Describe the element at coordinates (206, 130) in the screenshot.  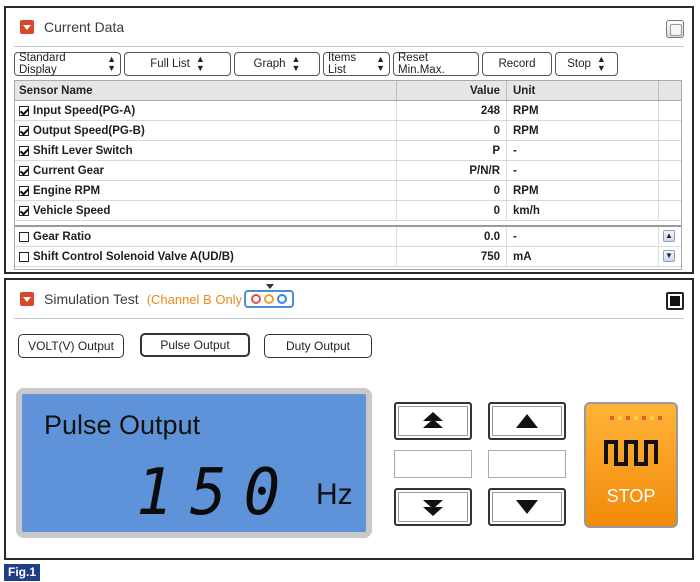
I see `sensor-name-cell: Output Speed(PG-B)` at that location.